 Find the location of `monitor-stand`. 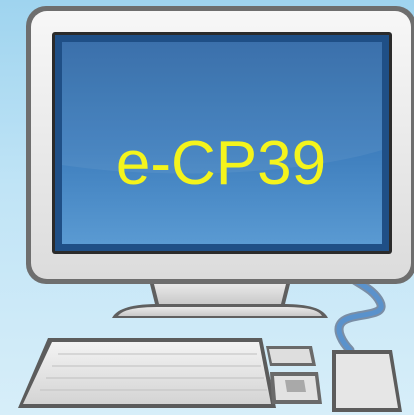

monitor-stand is located at coordinates (220, 301).